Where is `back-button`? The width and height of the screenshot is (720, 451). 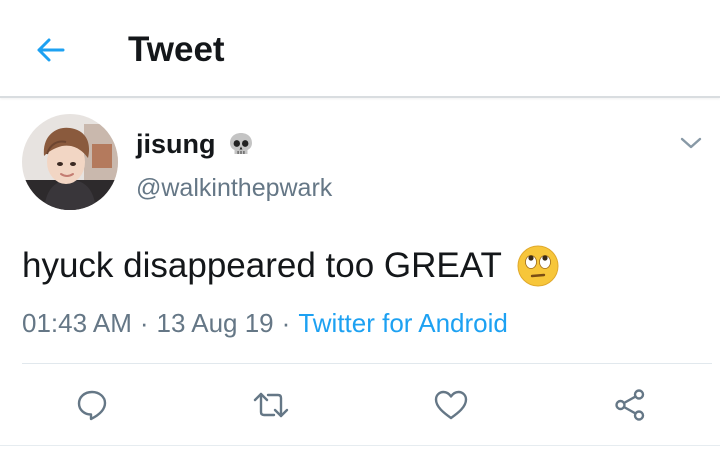
back-button is located at coordinates (50, 50).